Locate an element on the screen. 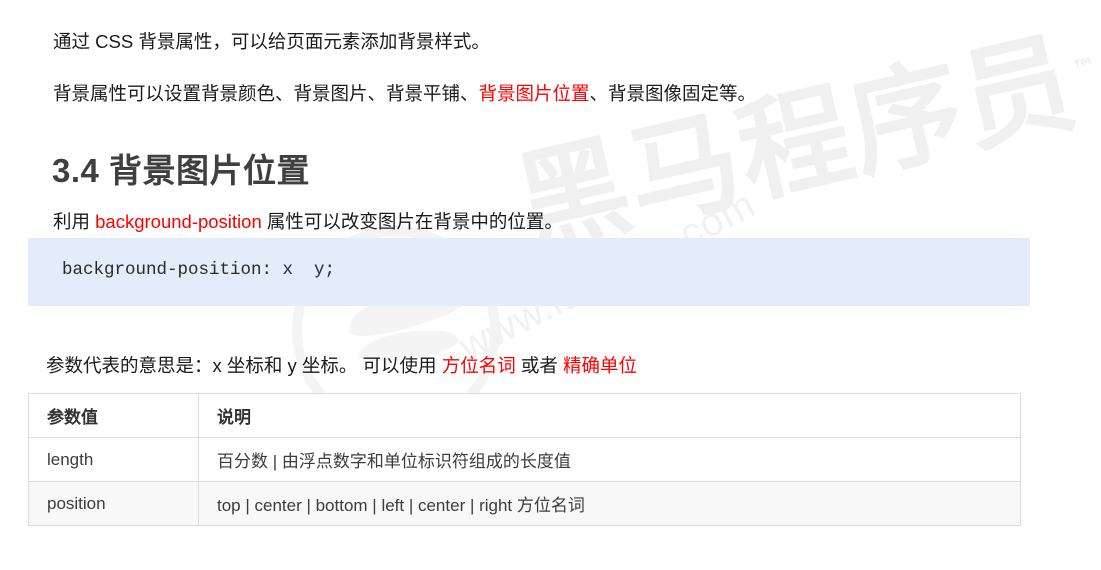 The width and height of the screenshot is (1101, 570). table-cell-description: 百分数 | 由浮点数字和单位标识符组成的长度值 is located at coordinates (609, 459).